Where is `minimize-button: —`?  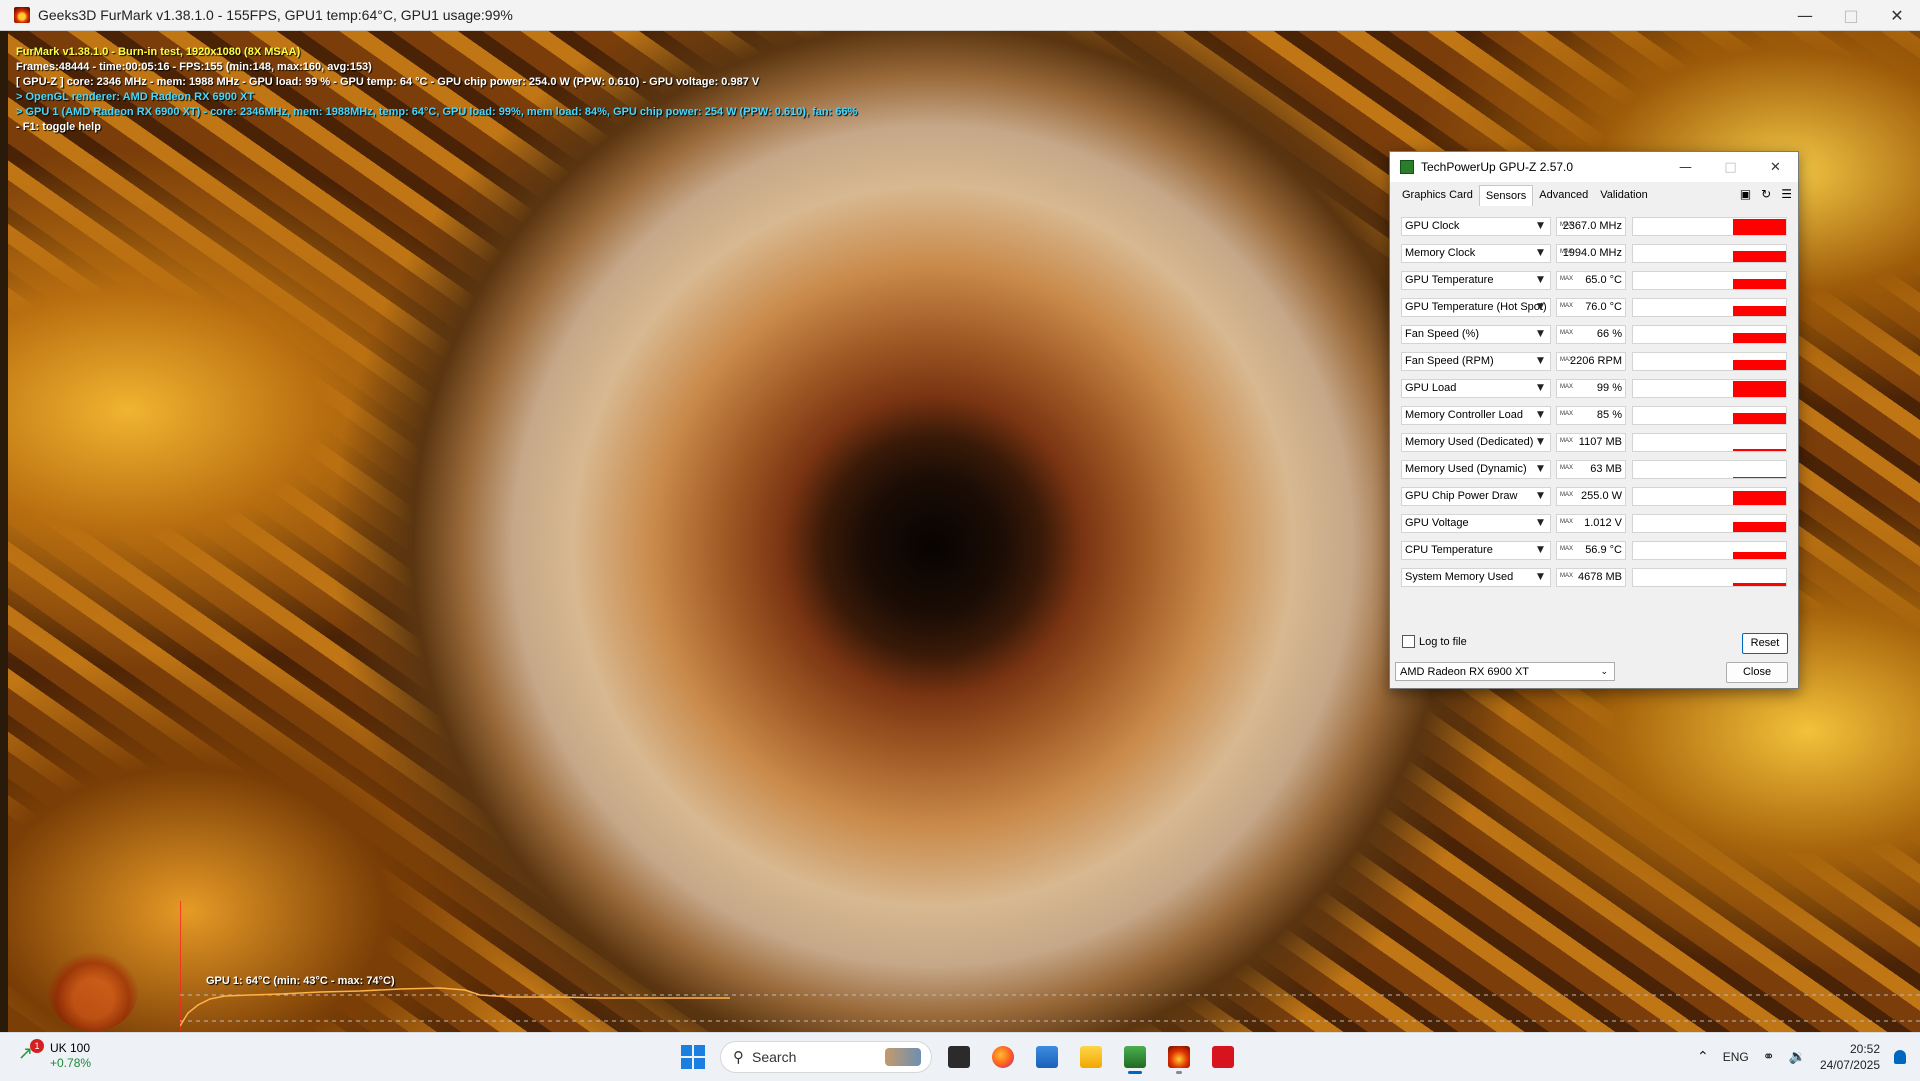 minimize-button: — is located at coordinates (1805, 15).